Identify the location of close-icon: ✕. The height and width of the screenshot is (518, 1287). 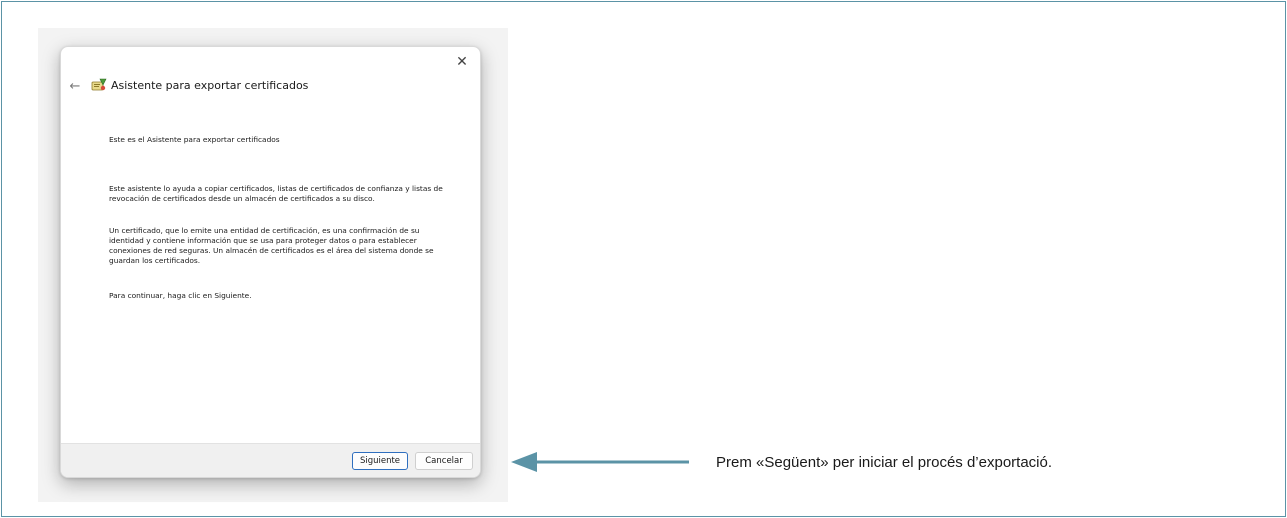
(462, 62).